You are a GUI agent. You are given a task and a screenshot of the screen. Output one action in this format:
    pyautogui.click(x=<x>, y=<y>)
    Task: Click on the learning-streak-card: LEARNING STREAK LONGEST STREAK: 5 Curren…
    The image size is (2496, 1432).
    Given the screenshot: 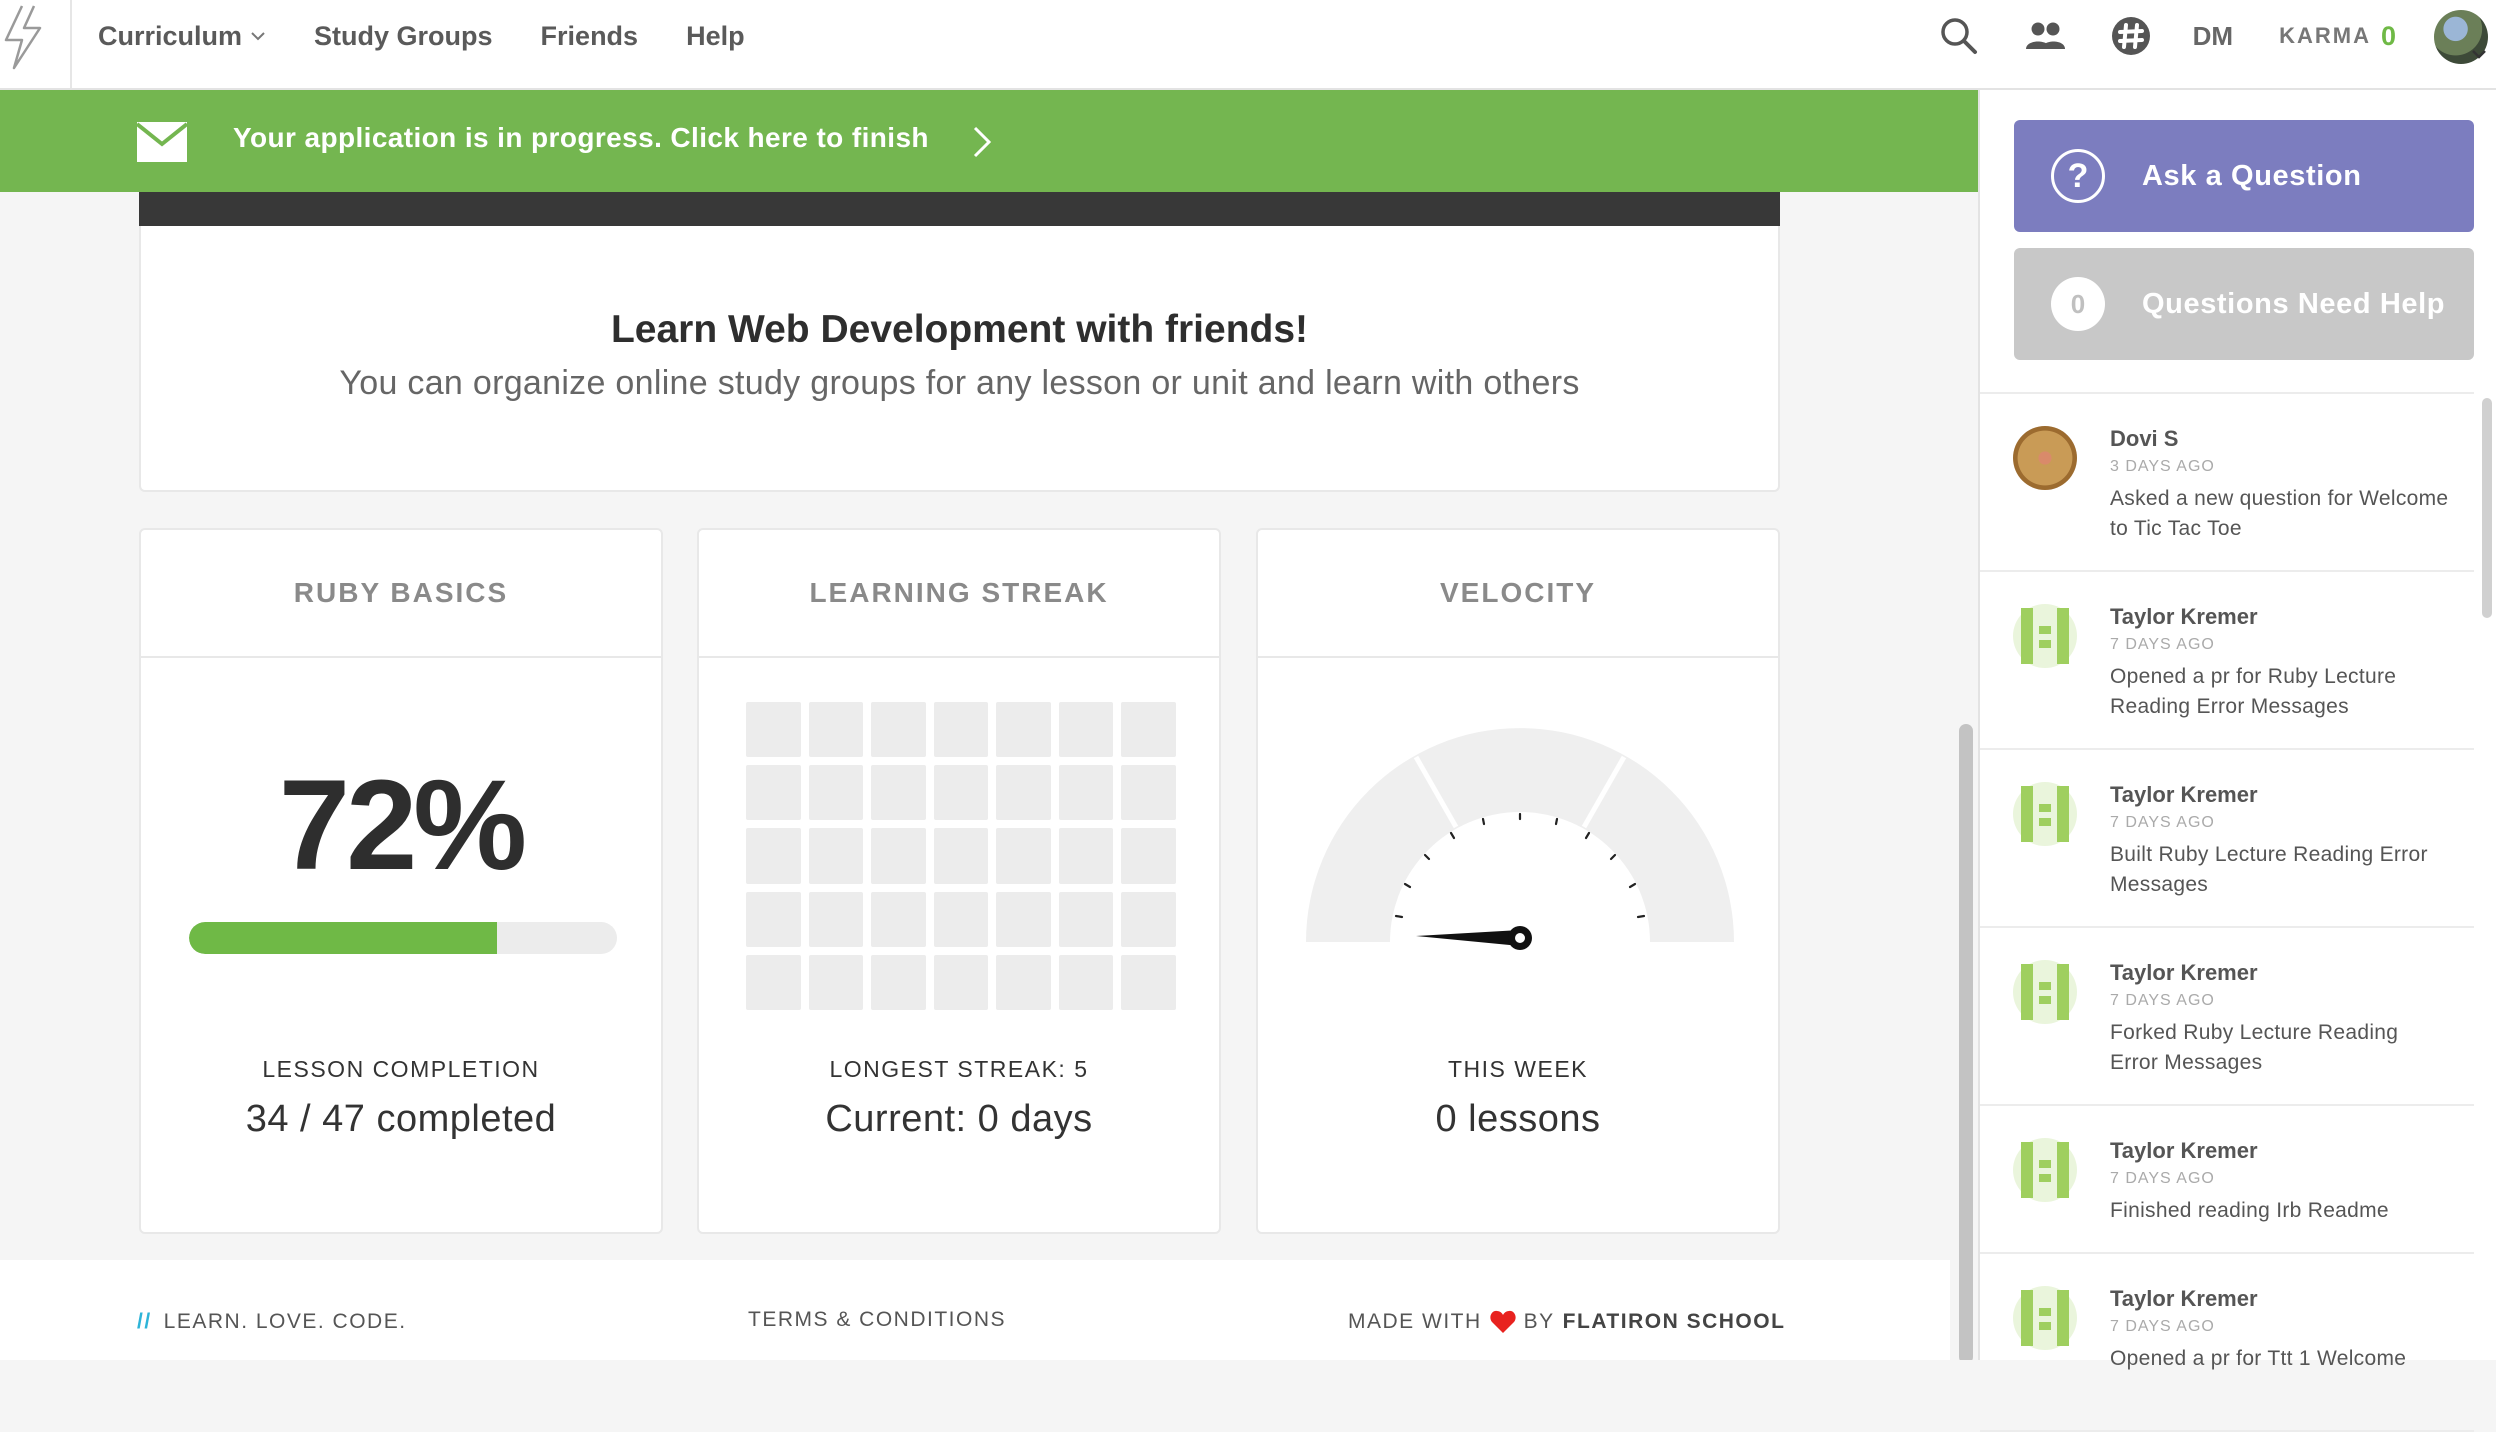 What is the action you would take?
    pyautogui.click(x=959, y=881)
    